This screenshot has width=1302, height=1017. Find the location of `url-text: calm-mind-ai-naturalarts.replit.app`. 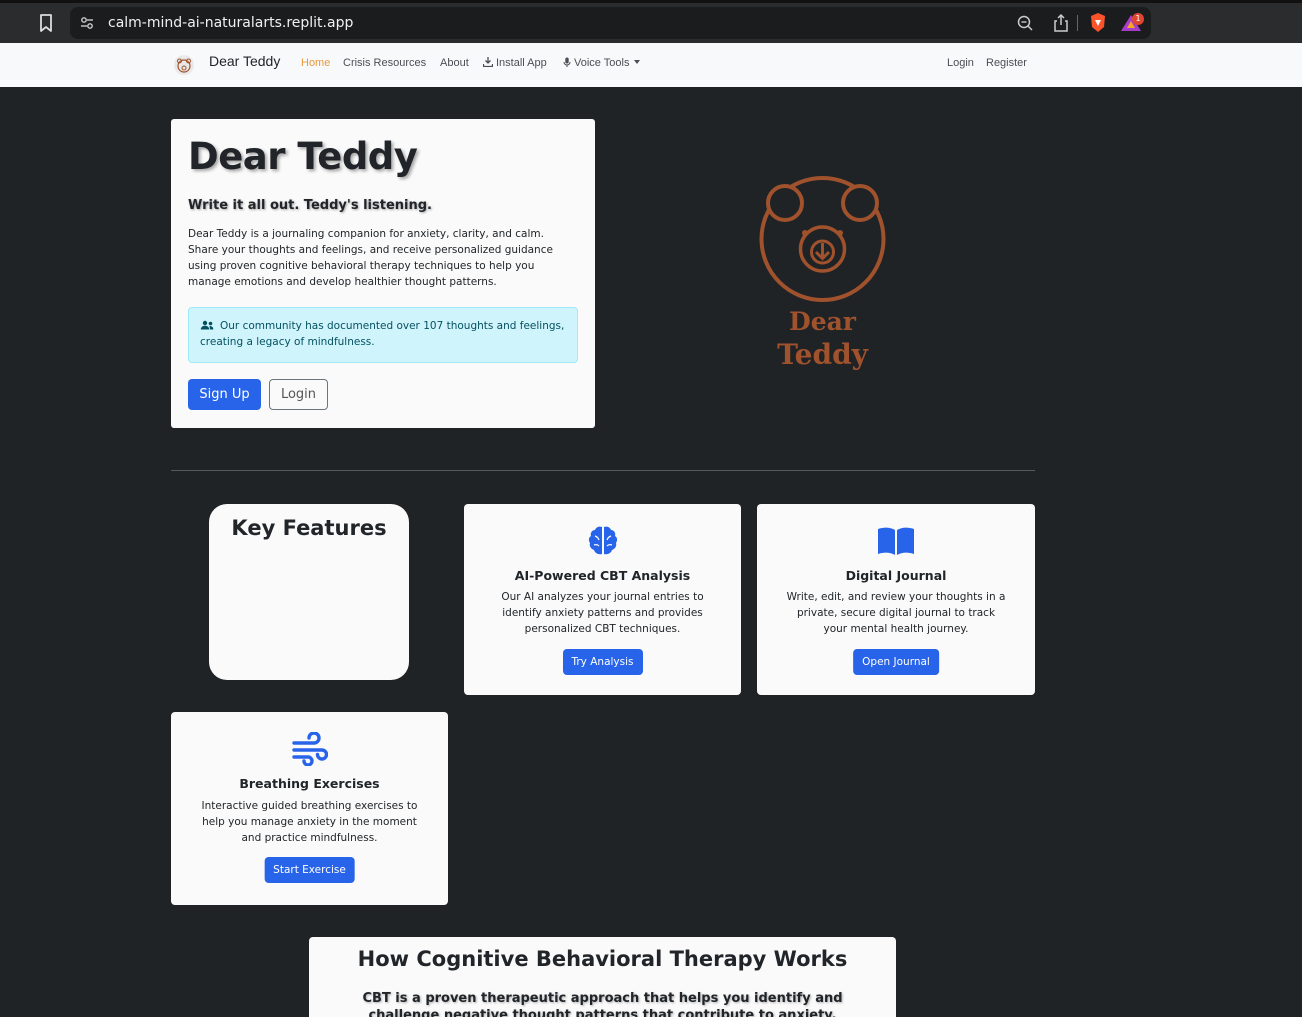

url-text: calm-mind-ai-naturalarts.replit.app is located at coordinates (230, 23).